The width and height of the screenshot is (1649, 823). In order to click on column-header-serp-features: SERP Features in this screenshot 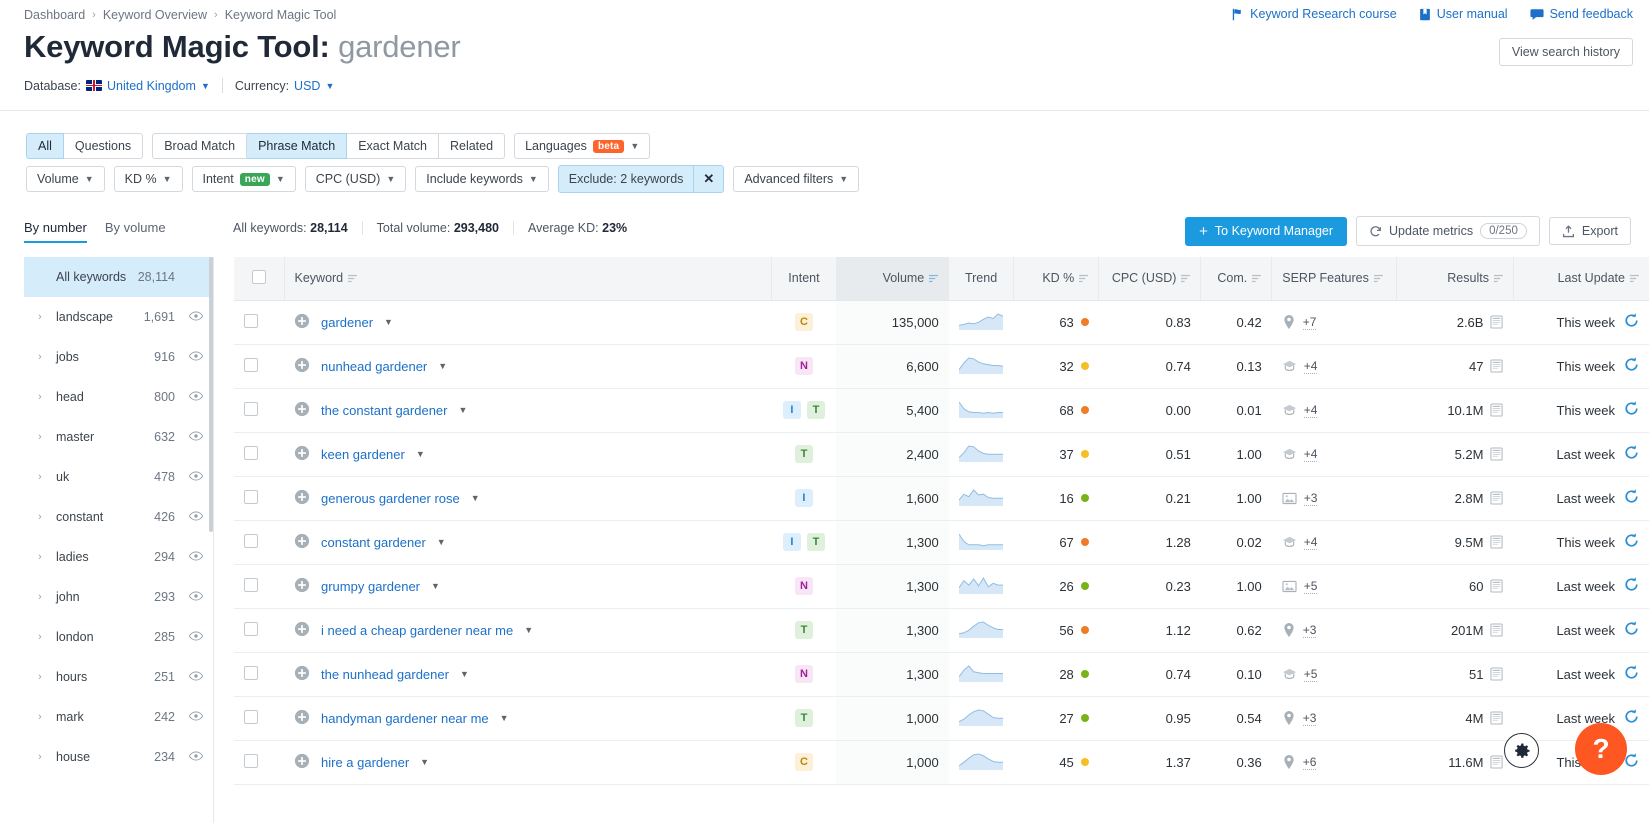, I will do `click(1334, 279)`.